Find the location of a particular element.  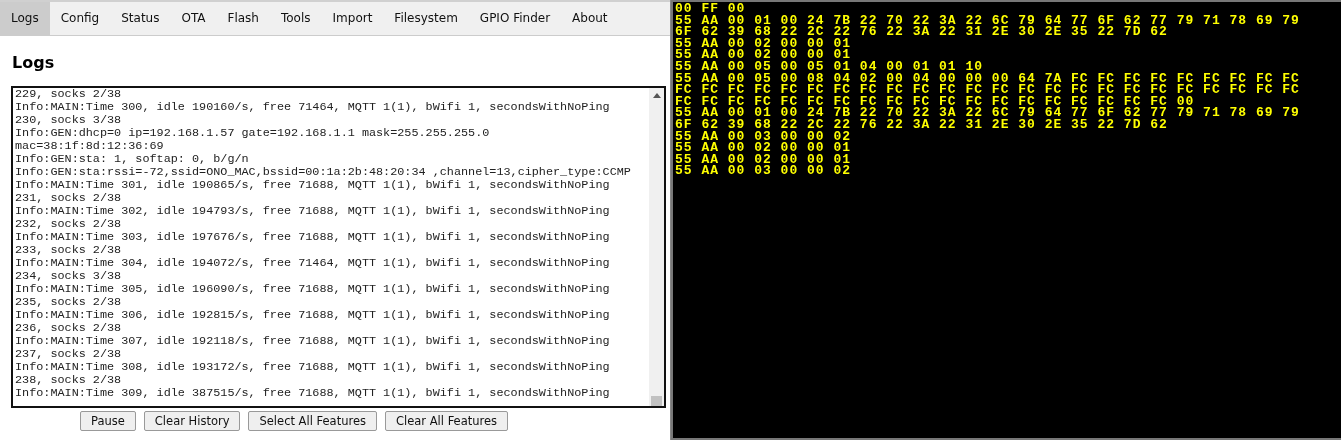

tab: Logs is located at coordinates (25, 18).